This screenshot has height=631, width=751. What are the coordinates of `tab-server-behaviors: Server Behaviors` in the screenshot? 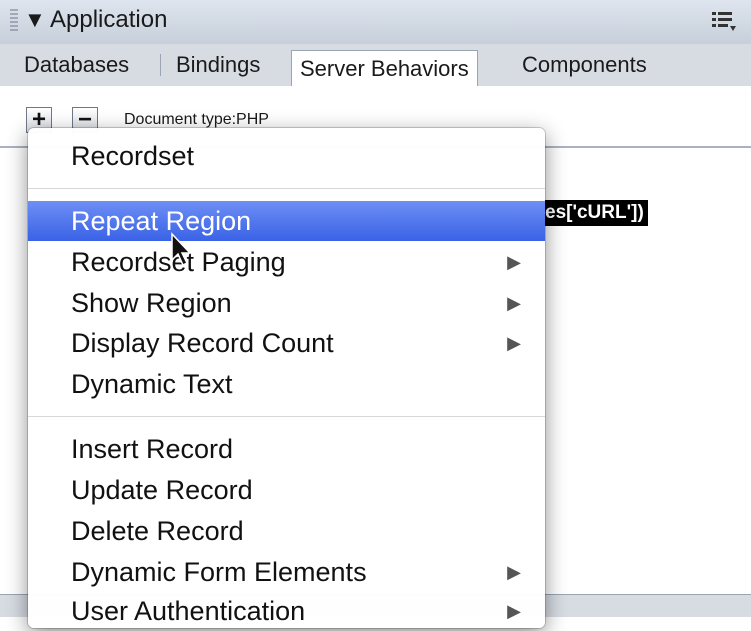 It's located at (384, 68).